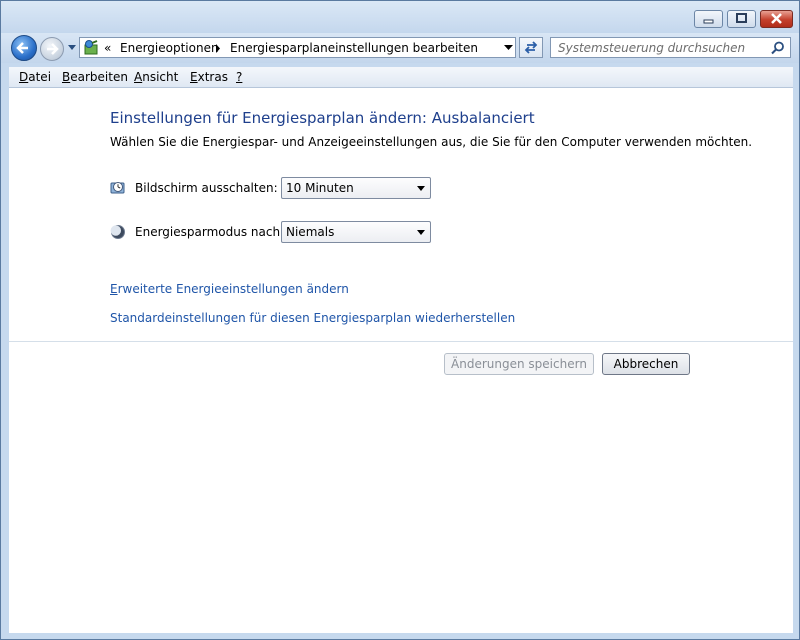  What do you see at coordinates (35, 77) in the screenshot?
I see `menu-datei: Datei` at bounding box center [35, 77].